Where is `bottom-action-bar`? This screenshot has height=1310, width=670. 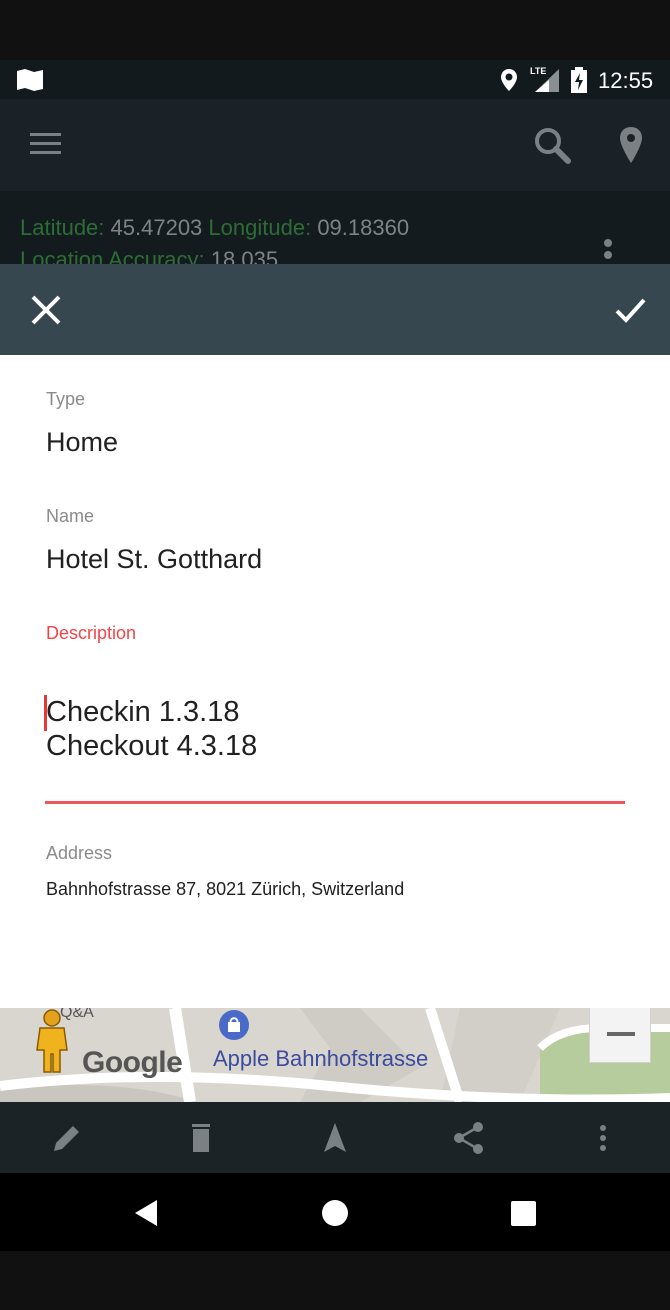 bottom-action-bar is located at coordinates (335, 1137).